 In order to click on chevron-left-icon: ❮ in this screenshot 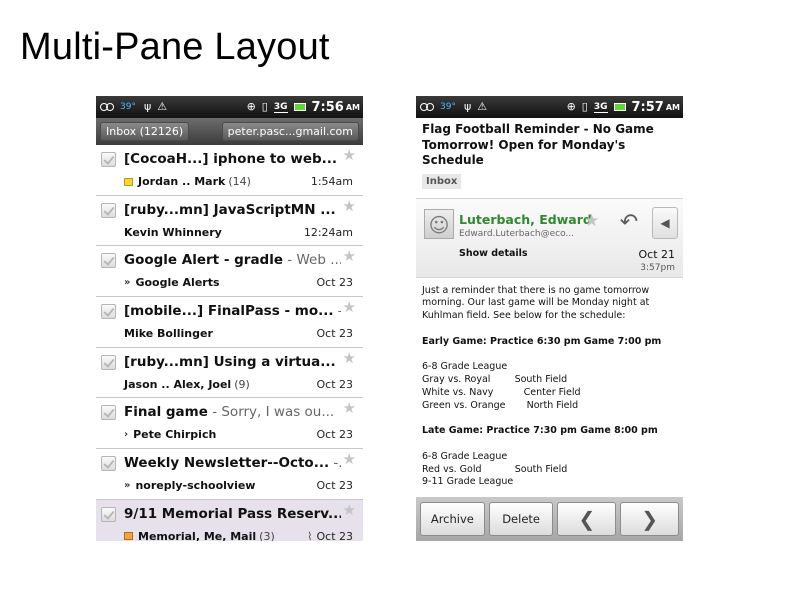, I will do `click(587, 519)`.